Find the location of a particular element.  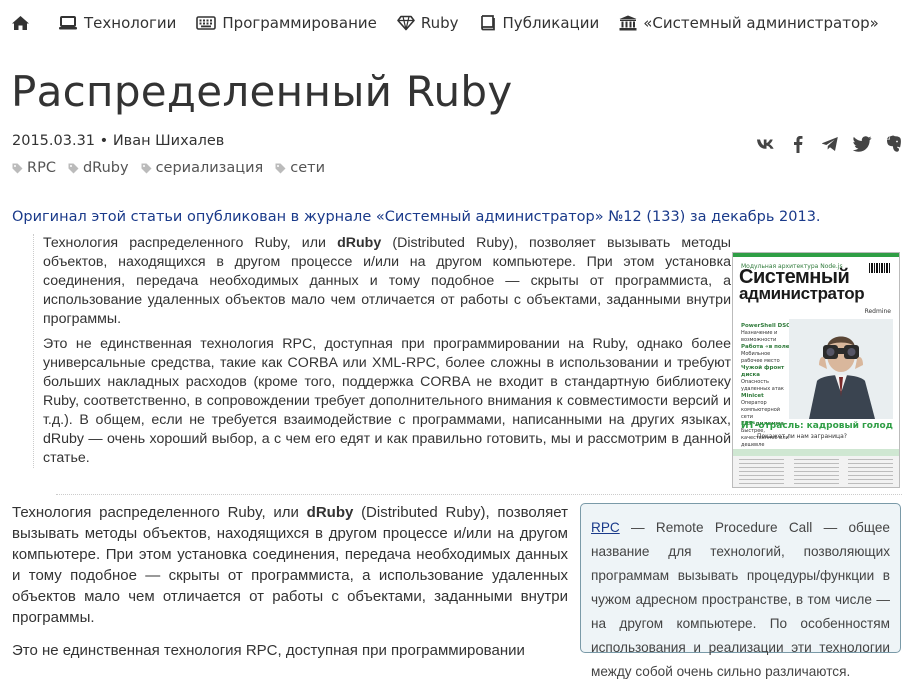

cover-side-head: Работа «в поле» is located at coordinates (767, 347).